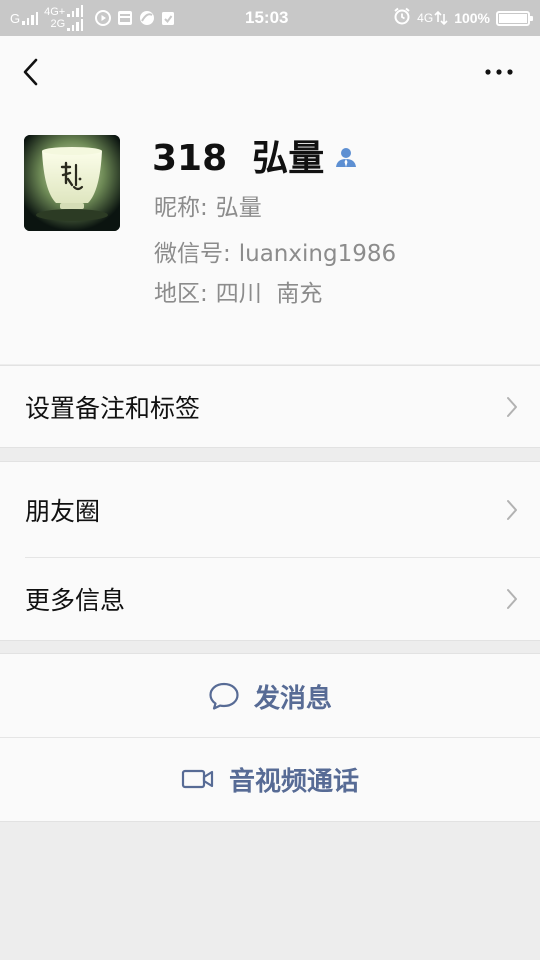 Image resolution: width=540 pixels, height=960 pixels. I want to click on remark-tags-row: 设置备注和标签, so click(270, 406).